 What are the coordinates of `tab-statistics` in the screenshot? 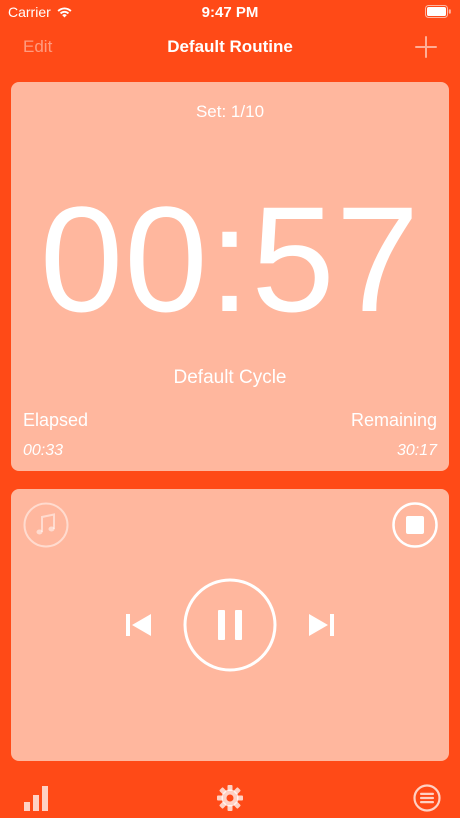 It's located at (36, 798).